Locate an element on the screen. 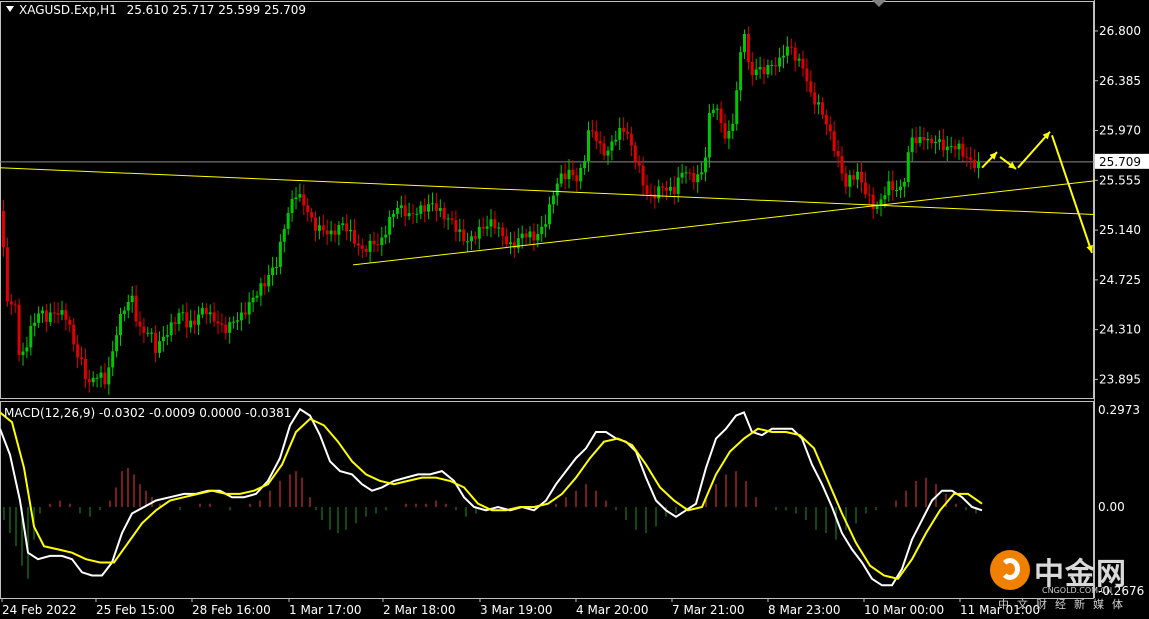 This screenshot has width=1149, height=619. time-tick-label: 2 Mar 18:00 is located at coordinates (419, 610).